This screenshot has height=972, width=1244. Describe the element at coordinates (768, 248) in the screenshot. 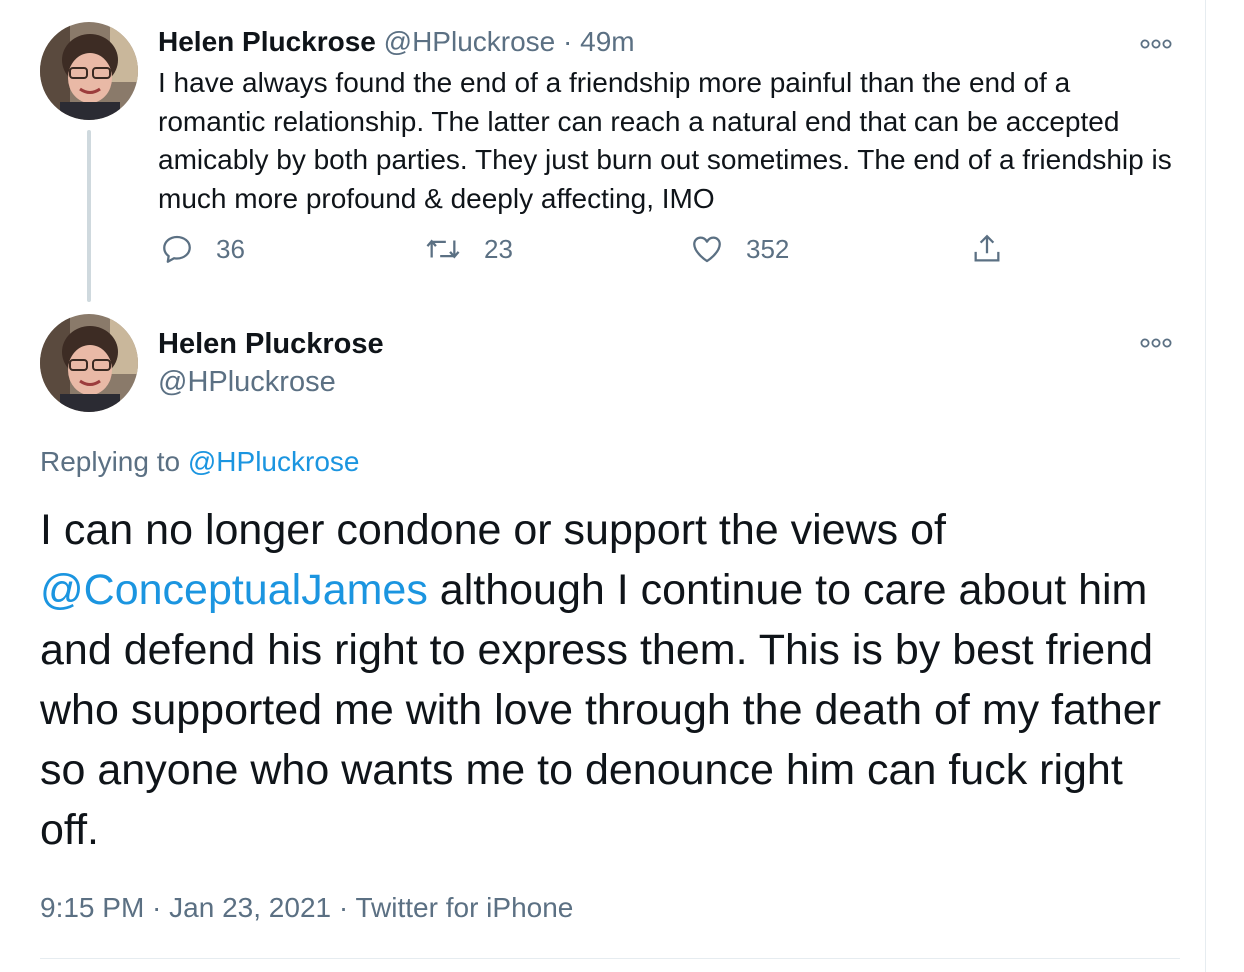

I see `like-count: 352` at that location.